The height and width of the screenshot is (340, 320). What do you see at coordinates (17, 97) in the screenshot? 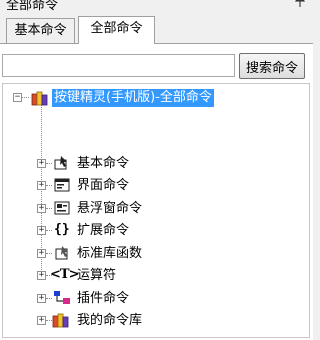
I see `root-collapse-toggle: −` at bounding box center [17, 97].